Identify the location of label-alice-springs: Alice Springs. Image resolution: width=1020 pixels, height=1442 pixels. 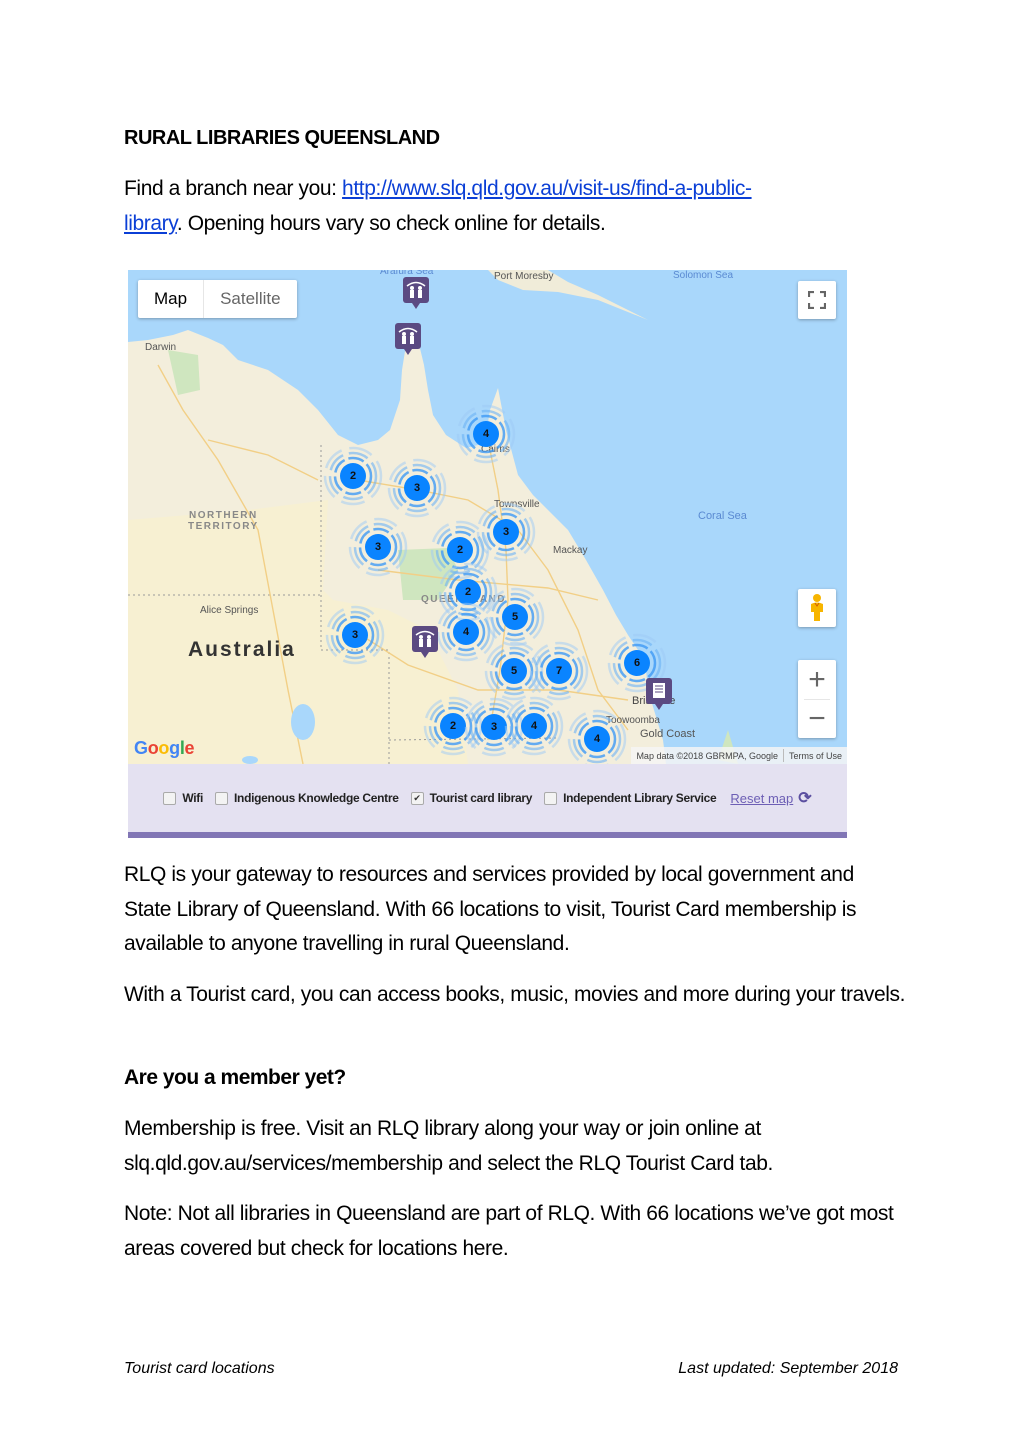
(229, 610).